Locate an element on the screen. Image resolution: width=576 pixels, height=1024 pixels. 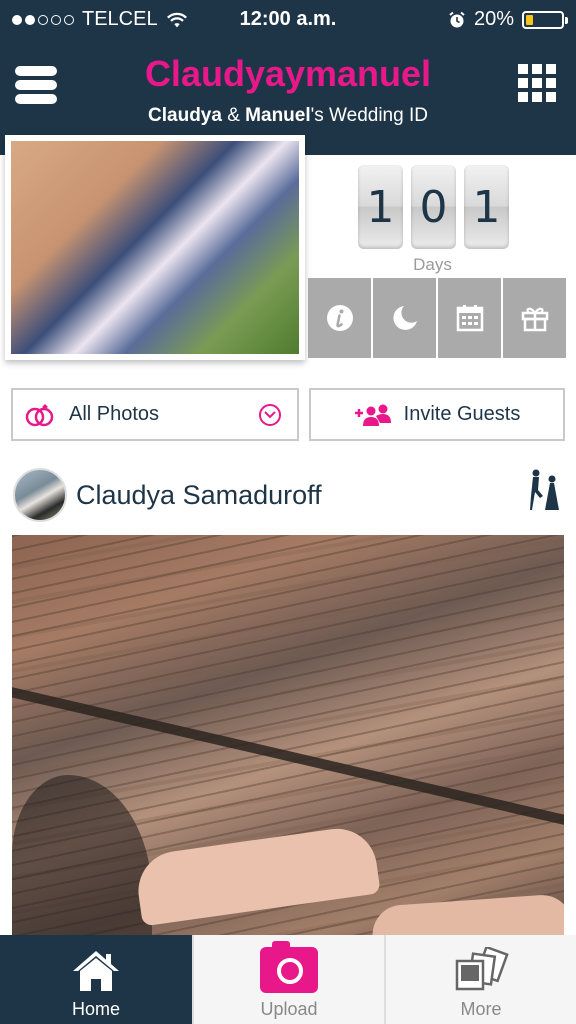
photos-stack-icon is located at coordinates (482, 969).